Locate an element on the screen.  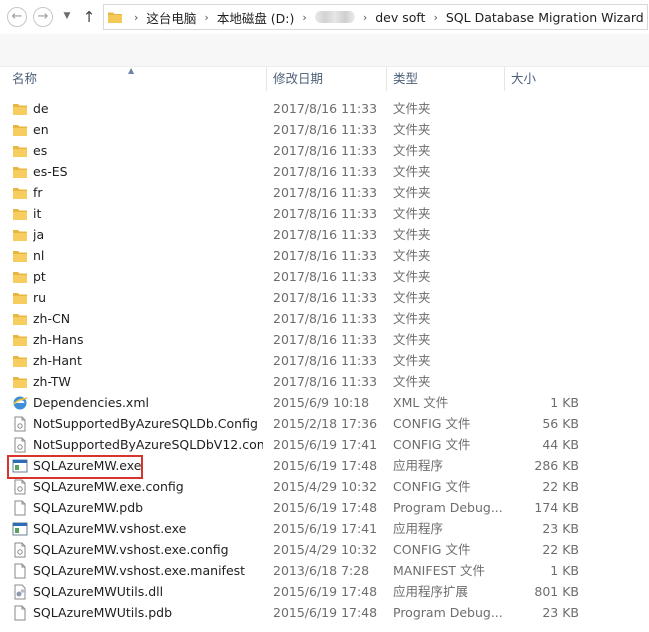
file-date: 2015/6/19 17:48 is located at coordinates (325, 507).